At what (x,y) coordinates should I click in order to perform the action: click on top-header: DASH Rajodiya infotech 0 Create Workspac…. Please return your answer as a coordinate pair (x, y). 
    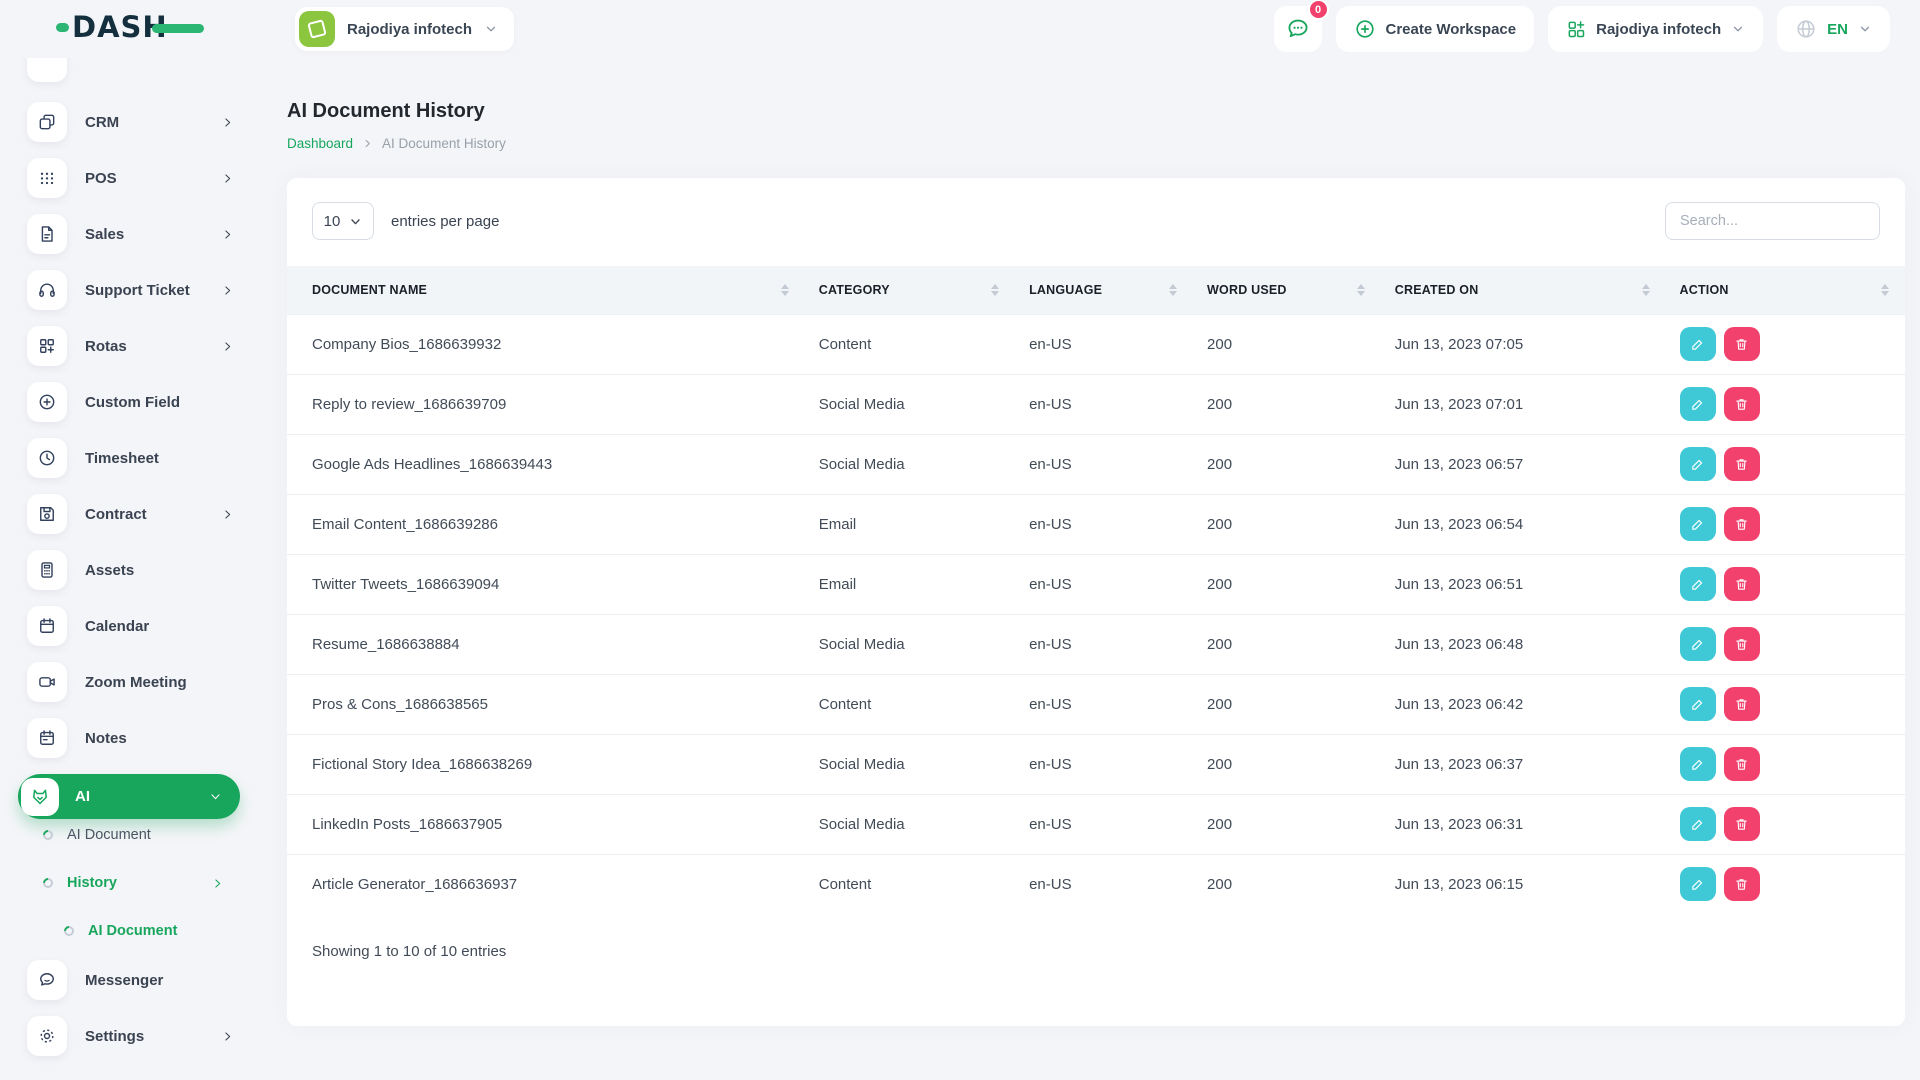
    Looking at the image, I should click on (960, 29).